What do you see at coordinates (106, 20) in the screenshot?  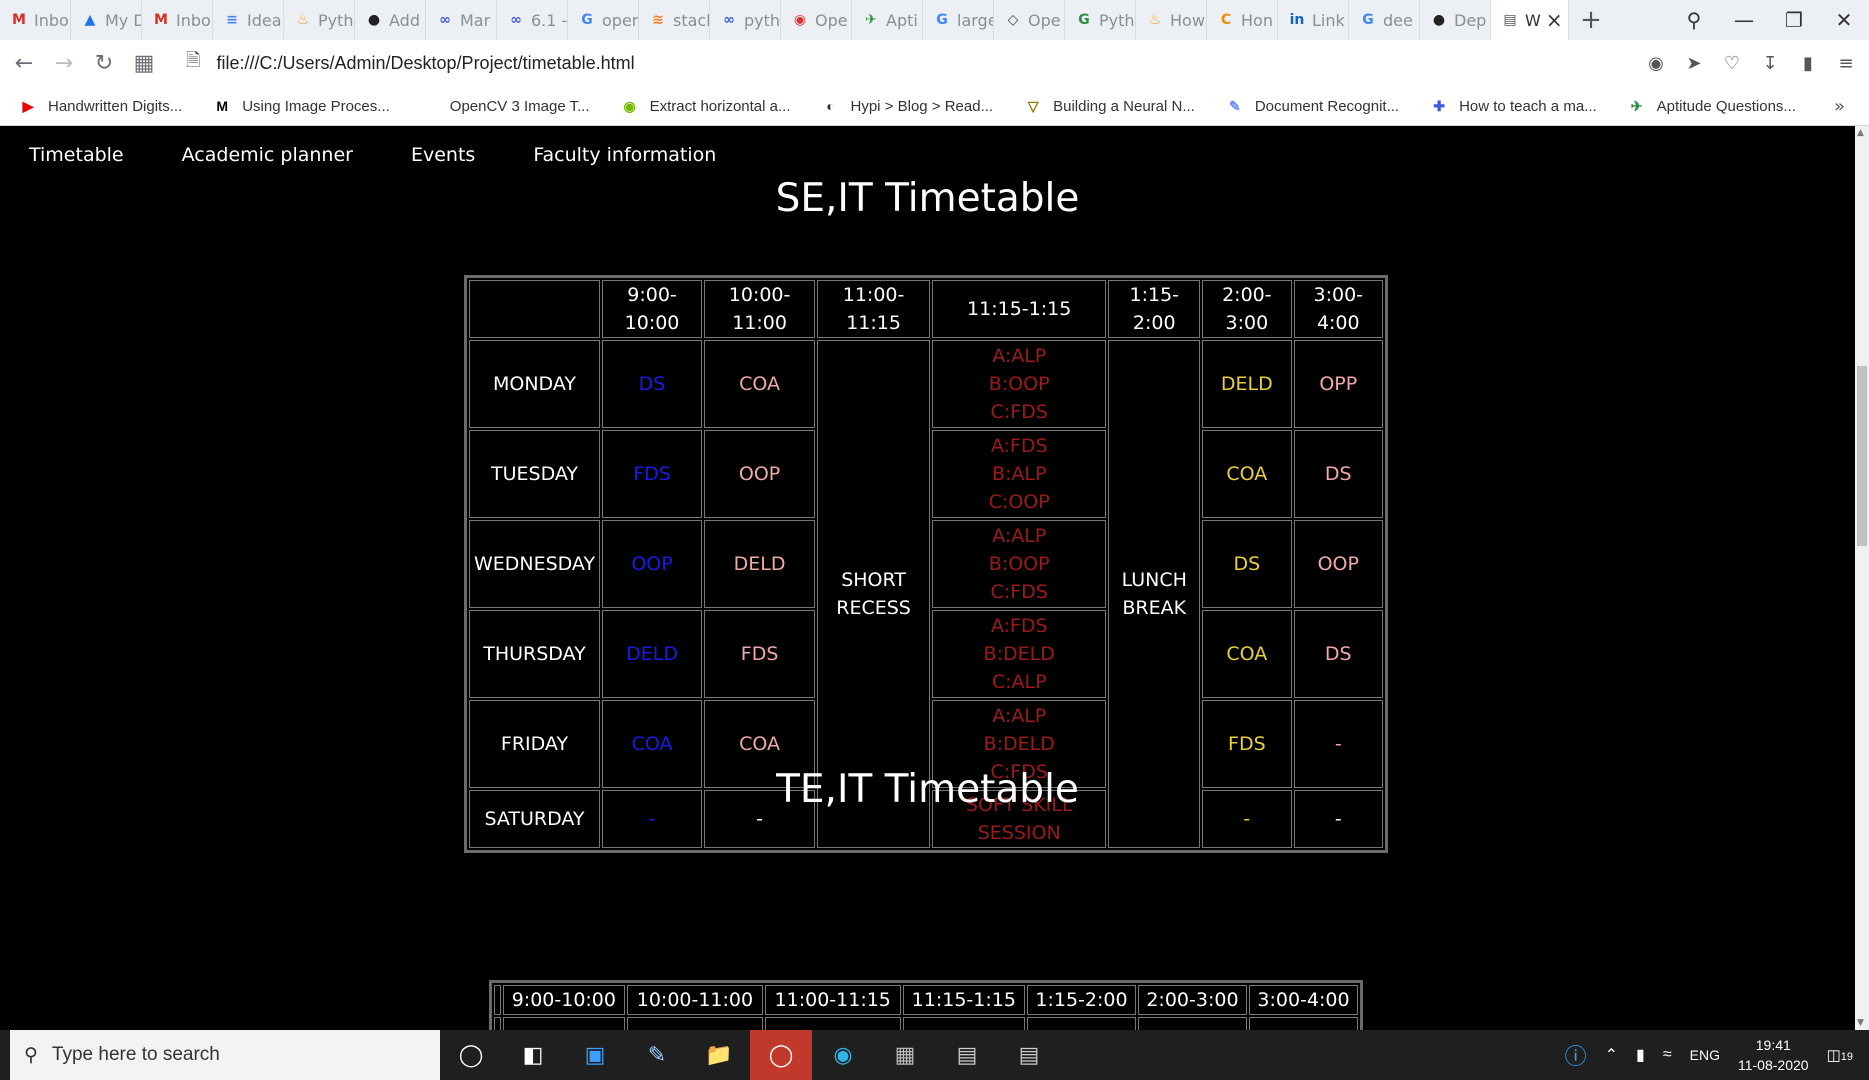 I see `browser-tab: ▲ My D` at bounding box center [106, 20].